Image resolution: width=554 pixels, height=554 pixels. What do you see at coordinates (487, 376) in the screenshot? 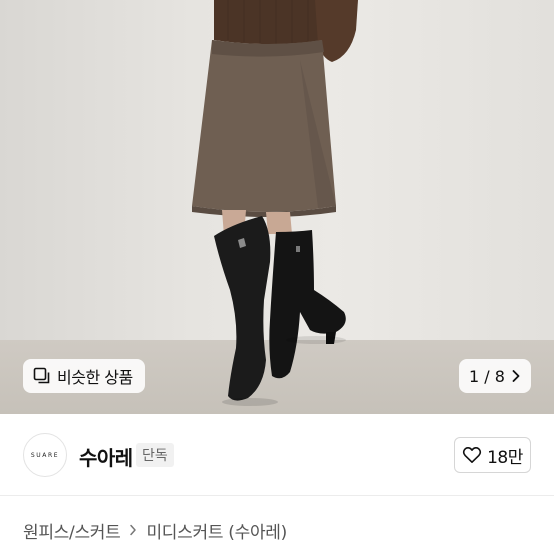
I see `image-pager-count: 1 / 8` at bounding box center [487, 376].